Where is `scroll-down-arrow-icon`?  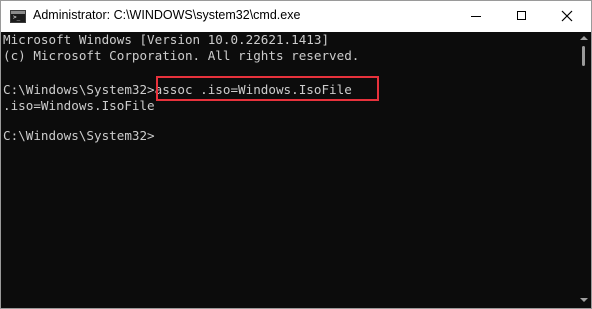 scroll-down-arrow-icon is located at coordinates (584, 300).